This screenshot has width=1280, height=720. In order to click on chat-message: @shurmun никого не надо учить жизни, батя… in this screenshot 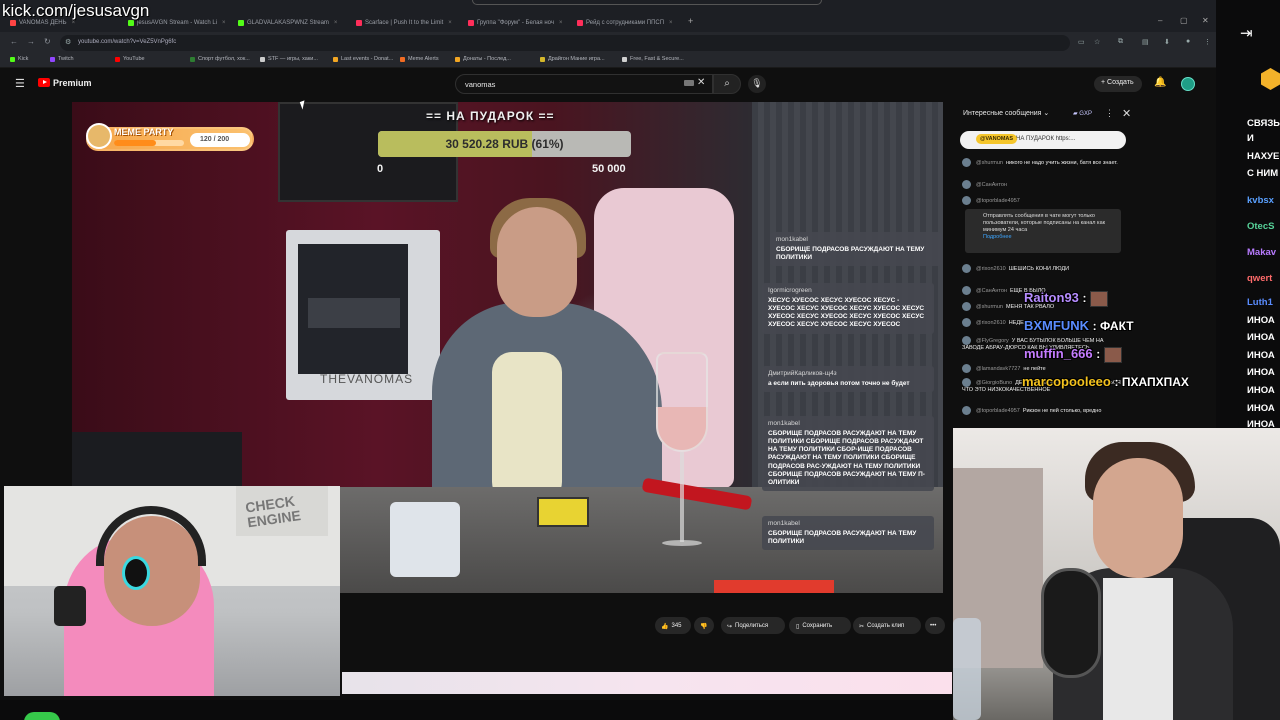, I will do `click(1042, 162)`.